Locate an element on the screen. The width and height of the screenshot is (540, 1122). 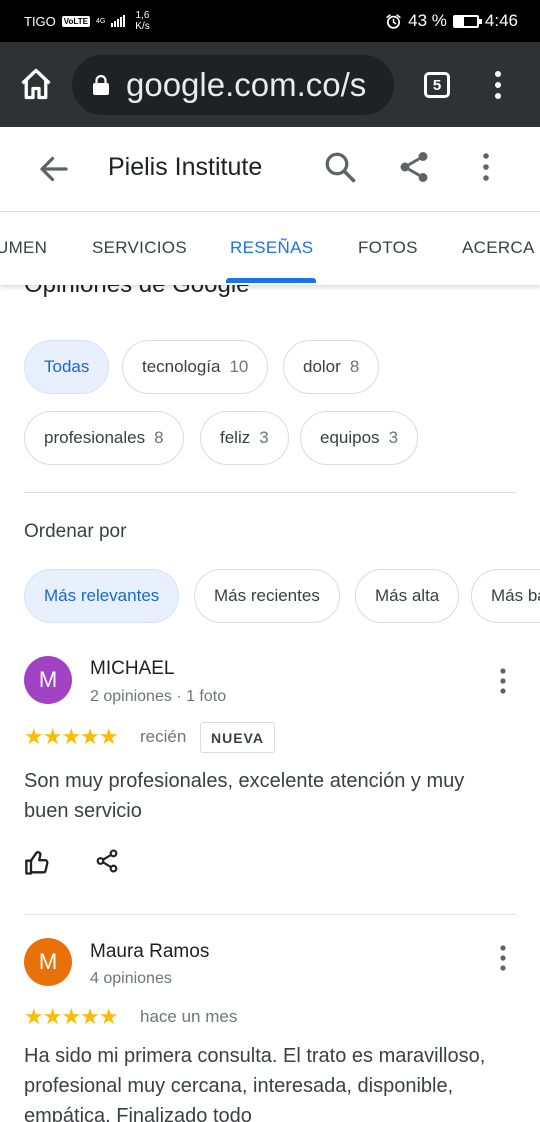
network-label: 4G is located at coordinates (100, 21).